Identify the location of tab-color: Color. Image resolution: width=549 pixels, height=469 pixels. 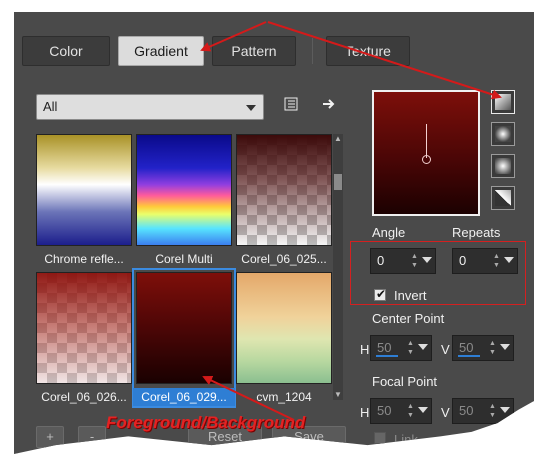
(66, 51).